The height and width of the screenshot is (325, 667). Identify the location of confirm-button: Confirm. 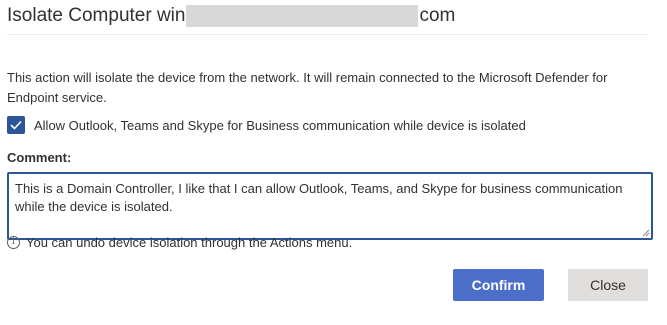
(498, 285).